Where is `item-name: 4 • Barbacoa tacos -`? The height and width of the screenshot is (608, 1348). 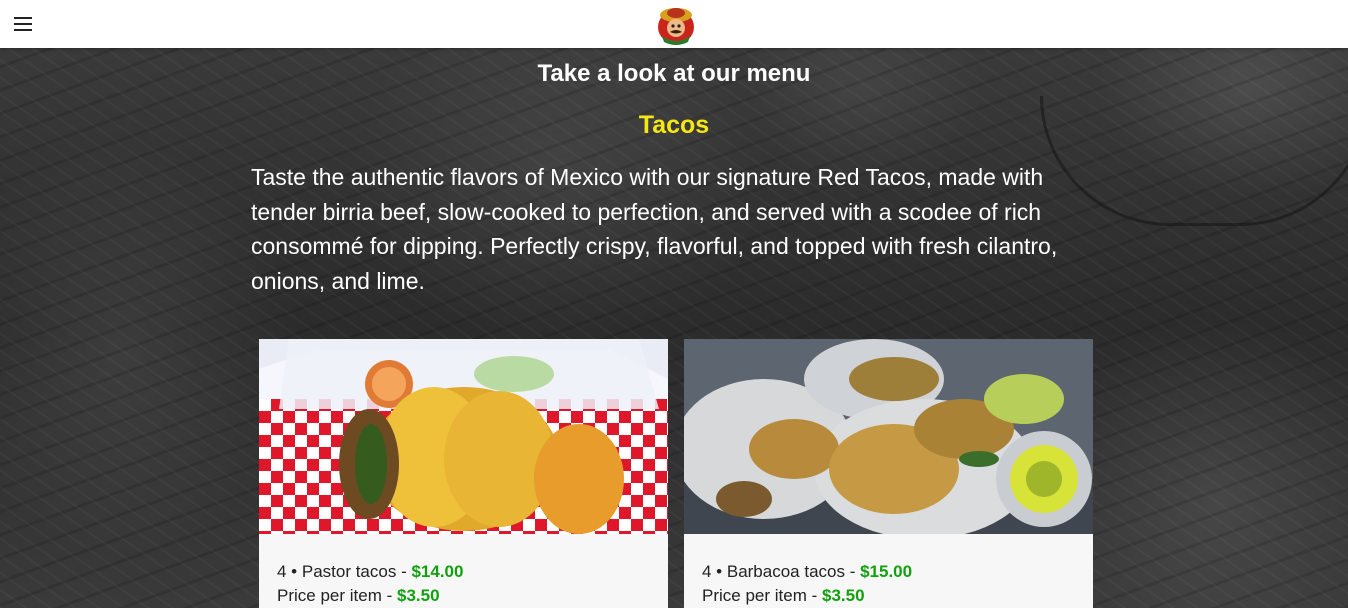
item-name: 4 • Barbacoa tacos - is located at coordinates (781, 571).